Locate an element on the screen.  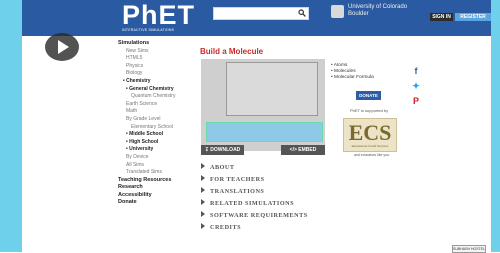
cu-logo-icon is located at coordinates (337, 11).